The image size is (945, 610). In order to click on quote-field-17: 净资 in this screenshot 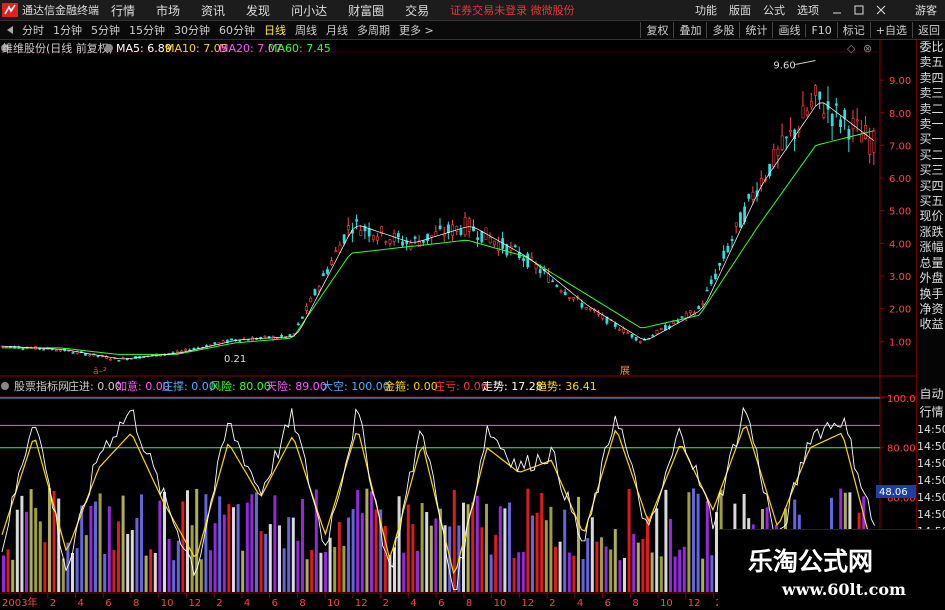, I will do `click(931, 309)`.